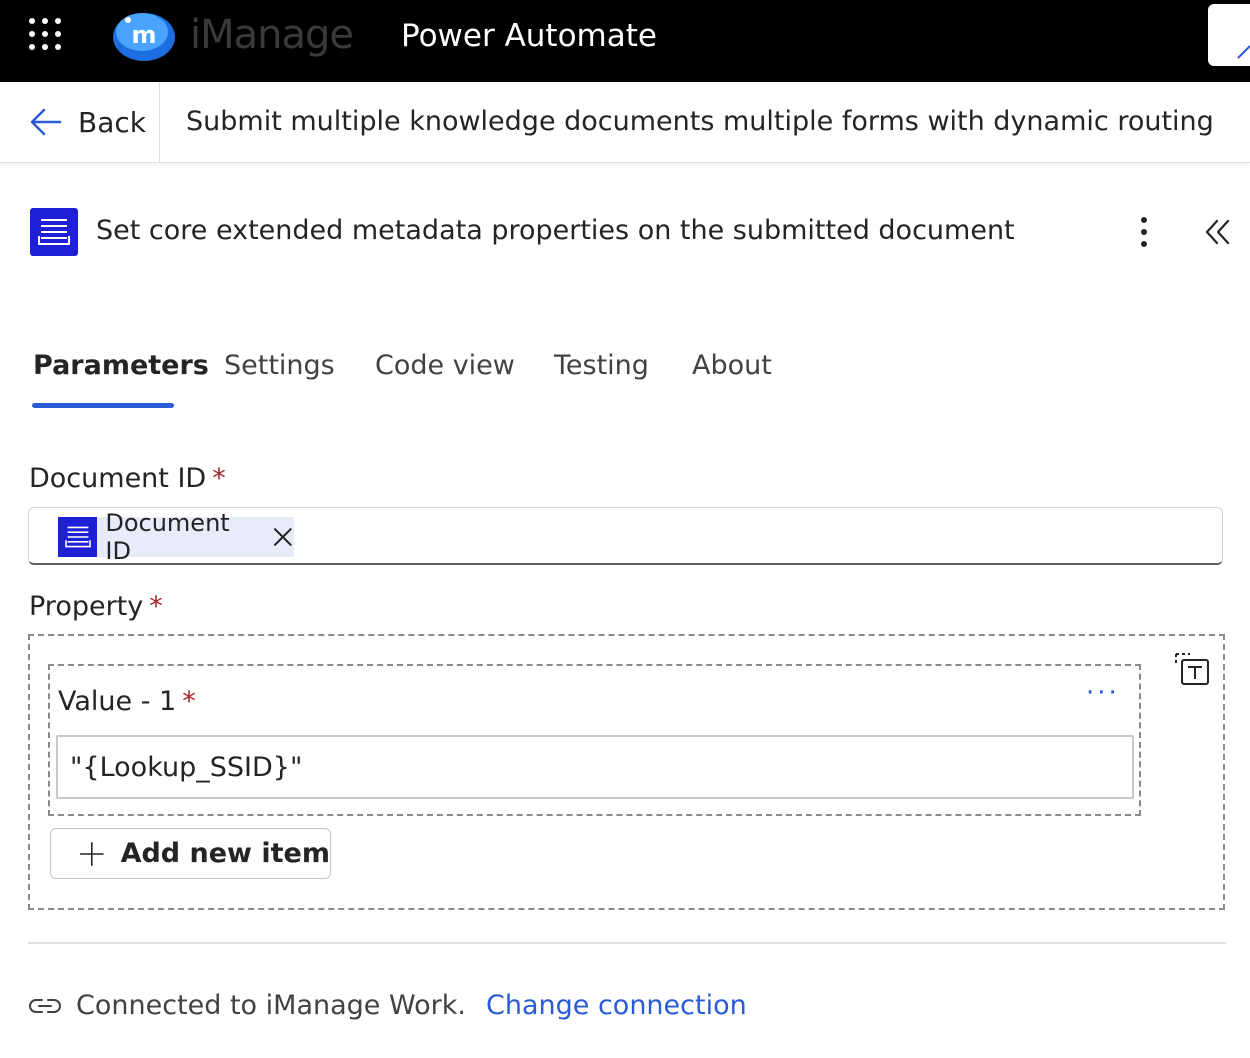 This screenshot has height=1058, width=1250. Describe the element at coordinates (46, 122) in the screenshot. I see `arrow-left-icon` at that location.